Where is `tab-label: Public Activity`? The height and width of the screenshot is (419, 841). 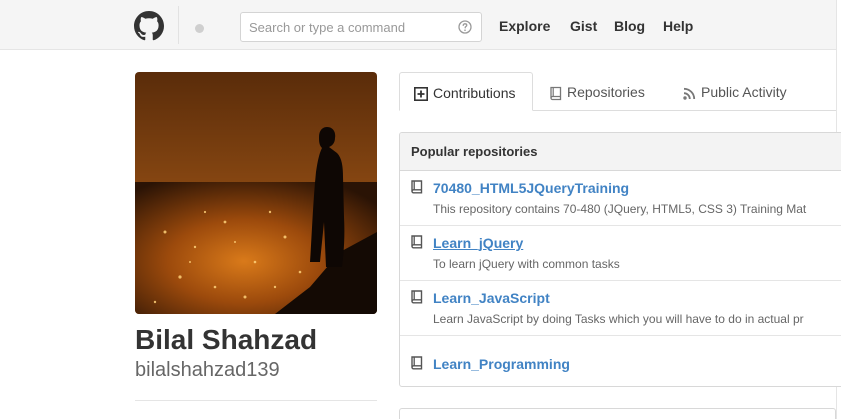 tab-label: Public Activity is located at coordinates (744, 92).